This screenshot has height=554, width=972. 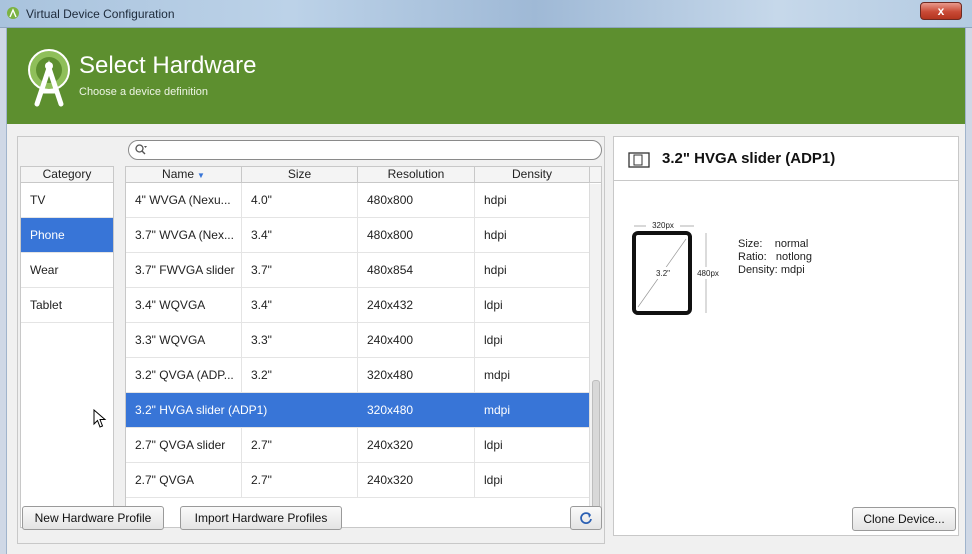 I want to click on table-row: 4" WVGA (Nexu... 4.0" 480x800 hdpi, so click(x=363, y=200).